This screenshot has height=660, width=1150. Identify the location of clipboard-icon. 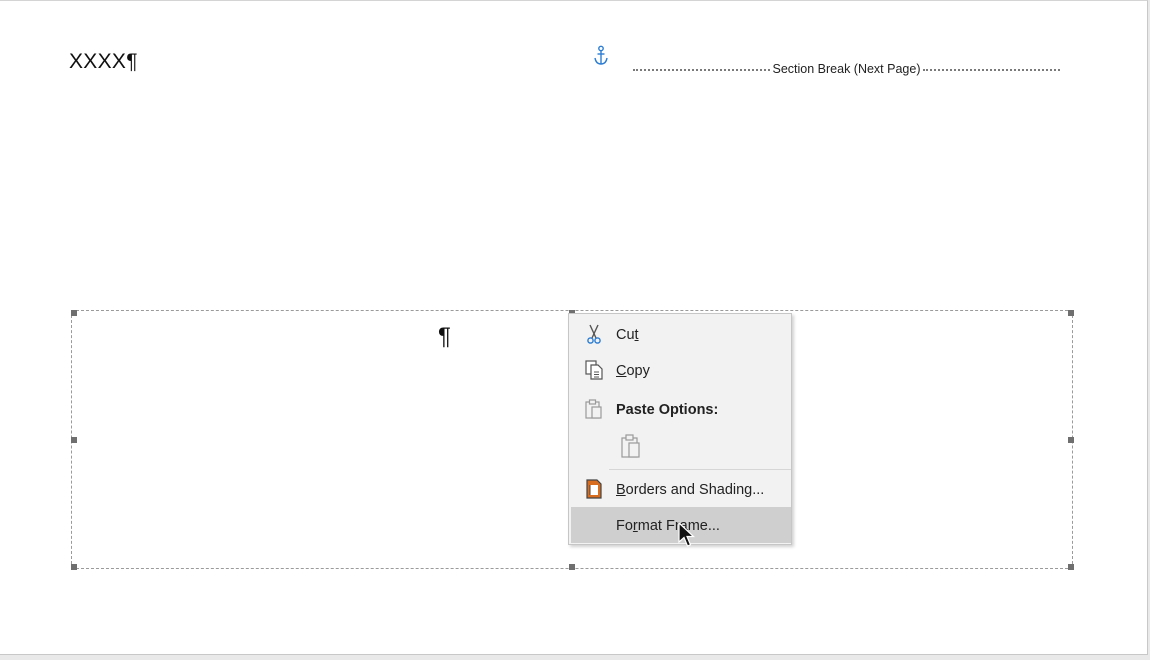
(593, 409).